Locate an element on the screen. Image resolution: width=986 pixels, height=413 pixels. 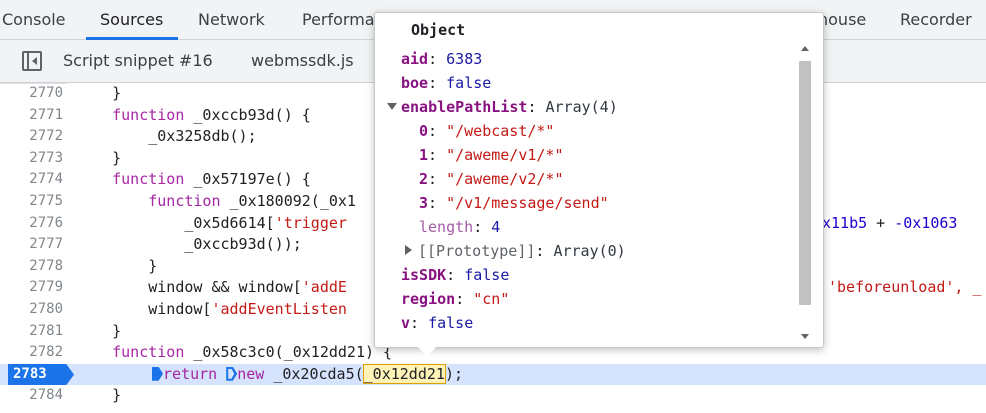
property-key: enablePathList is located at coordinates (464, 107).